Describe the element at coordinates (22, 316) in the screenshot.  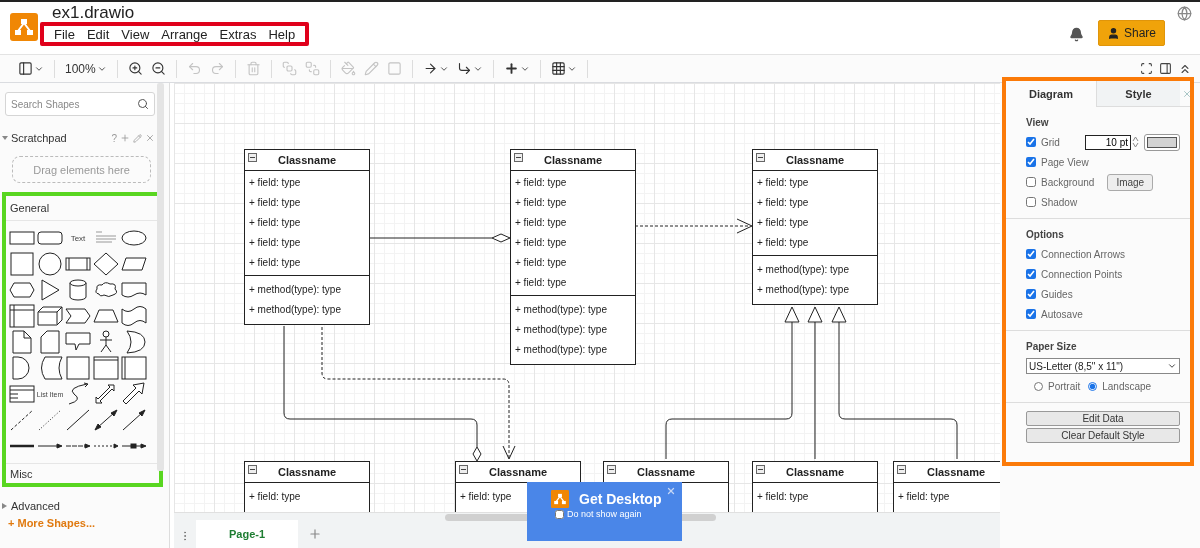
I see `internal-storage-shape-icon` at that location.